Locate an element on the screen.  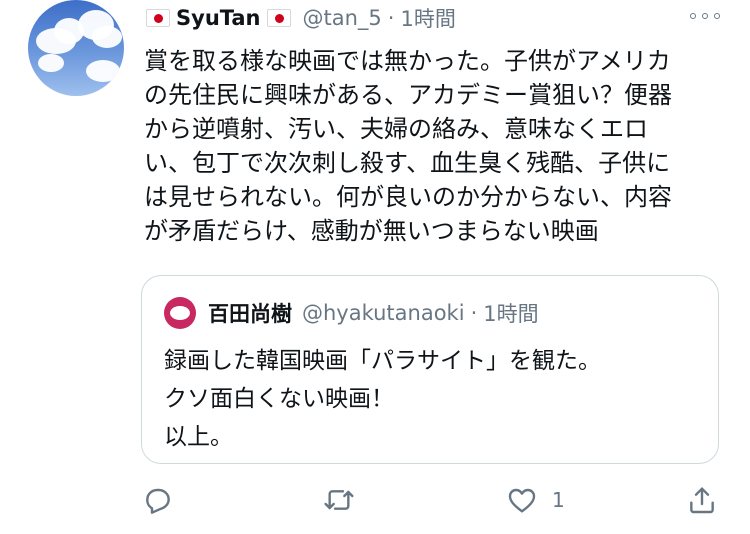
tweet-text-line: 賞を取る様な映画では無かった。子供がアメリカ is located at coordinates (407, 61).